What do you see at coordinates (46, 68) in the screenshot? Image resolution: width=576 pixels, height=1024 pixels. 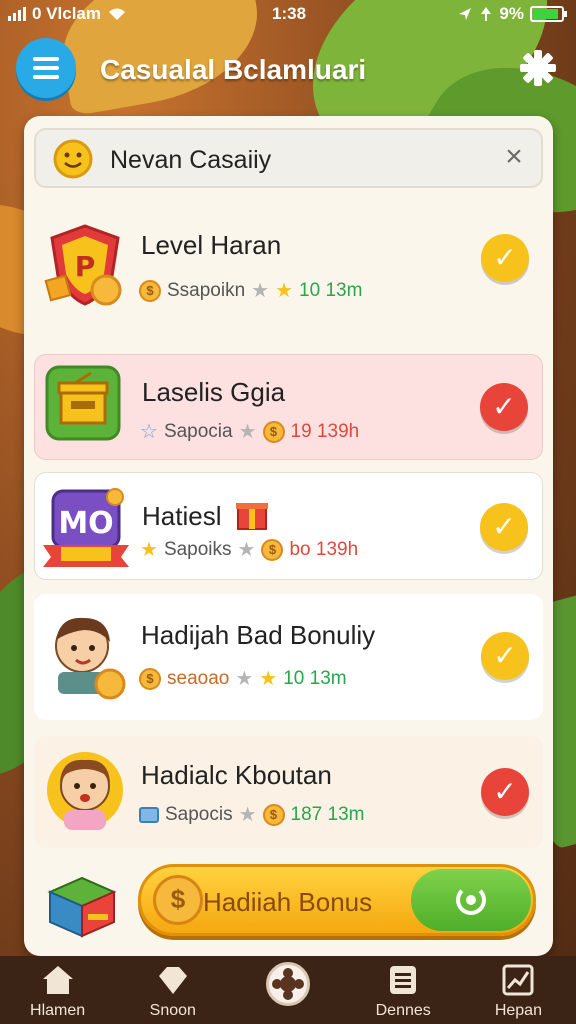 I see `menu-button` at bounding box center [46, 68].